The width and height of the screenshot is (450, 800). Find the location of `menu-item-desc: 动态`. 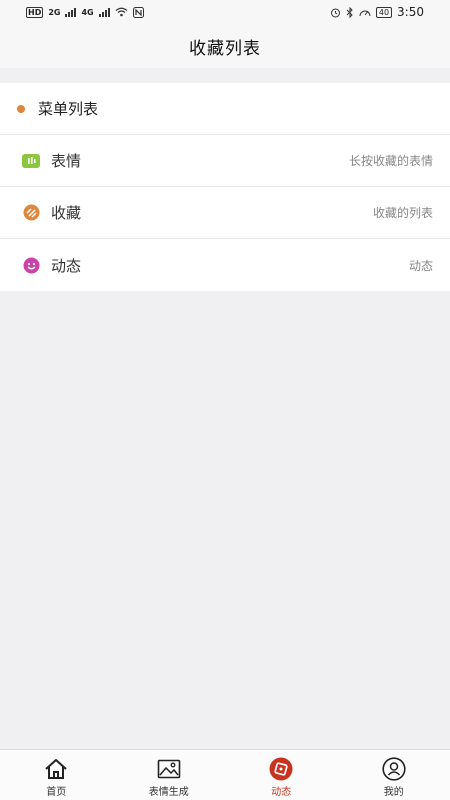

menu-item-desc: 动态 is located at coordinates (420, 265).